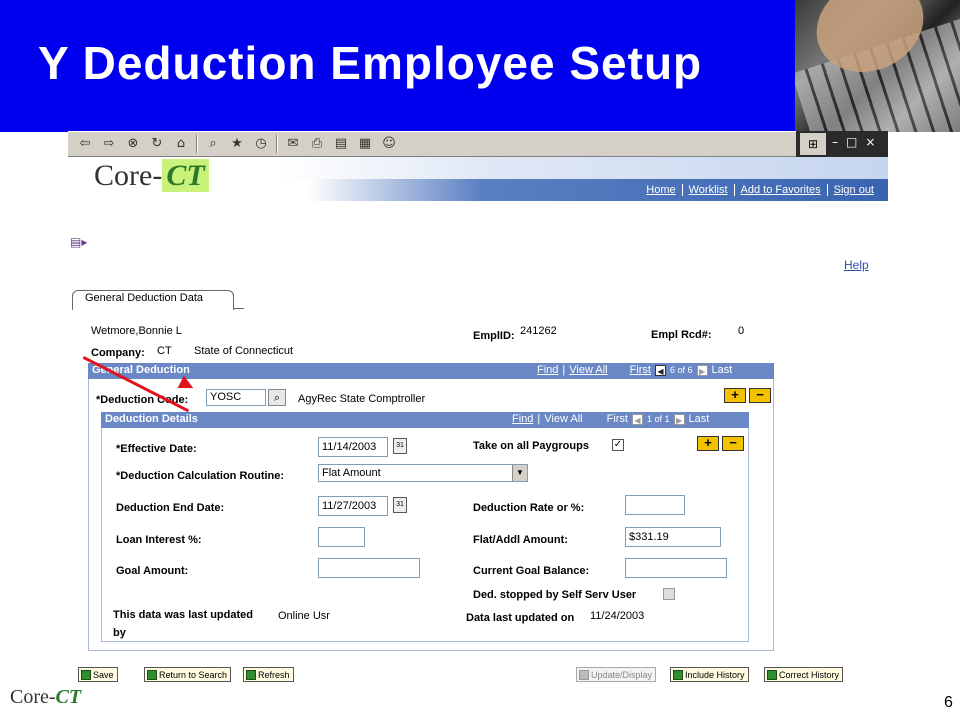 The width and height of the screenshot is (960, 720). I want to click on current-goal-balance-label: Current Goal Balance:, so click(531, 571).